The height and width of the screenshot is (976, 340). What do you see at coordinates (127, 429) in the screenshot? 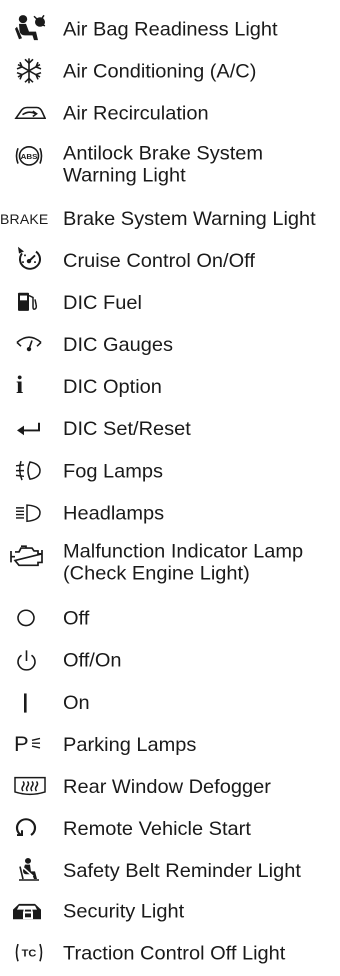
I see `item-label: DIC Set/Reset` at bounding box center [127, 429].